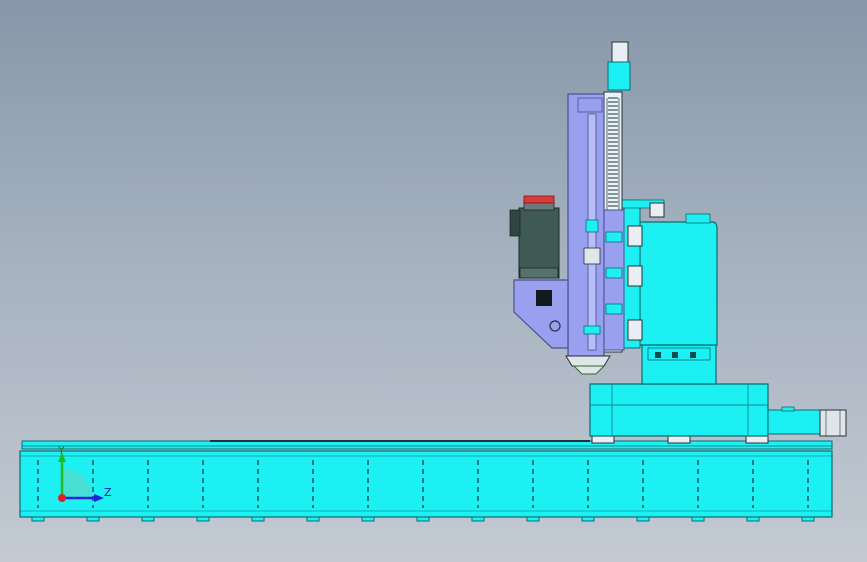 The image size is (867, 562). What do you see at coordinates (426, 484) in the screenshot?
I see `bed-body` at bounding box center [426, 484].